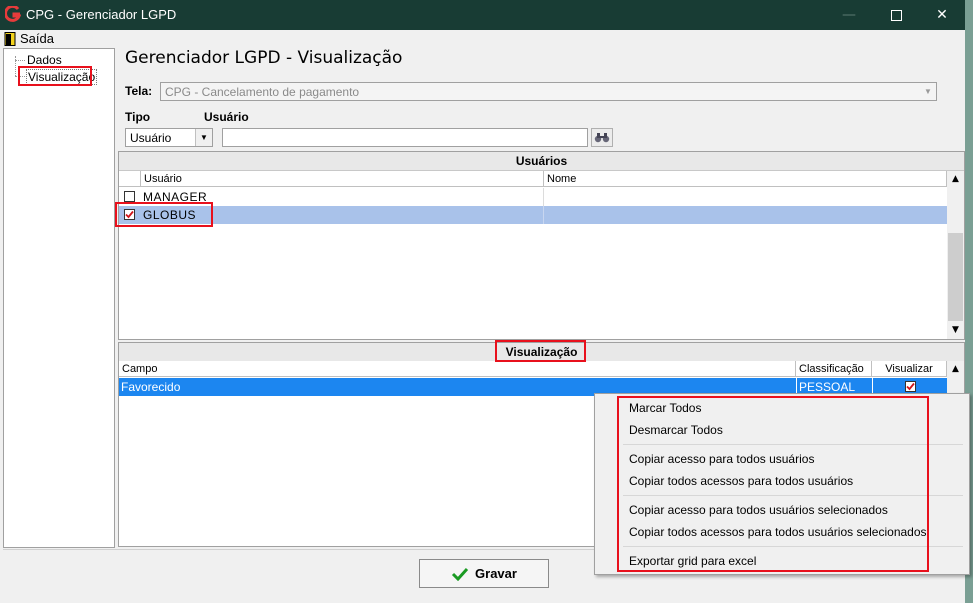 This screenshot has height=603, width=973. I want to click on minimize-button: —, so click(849, 15).